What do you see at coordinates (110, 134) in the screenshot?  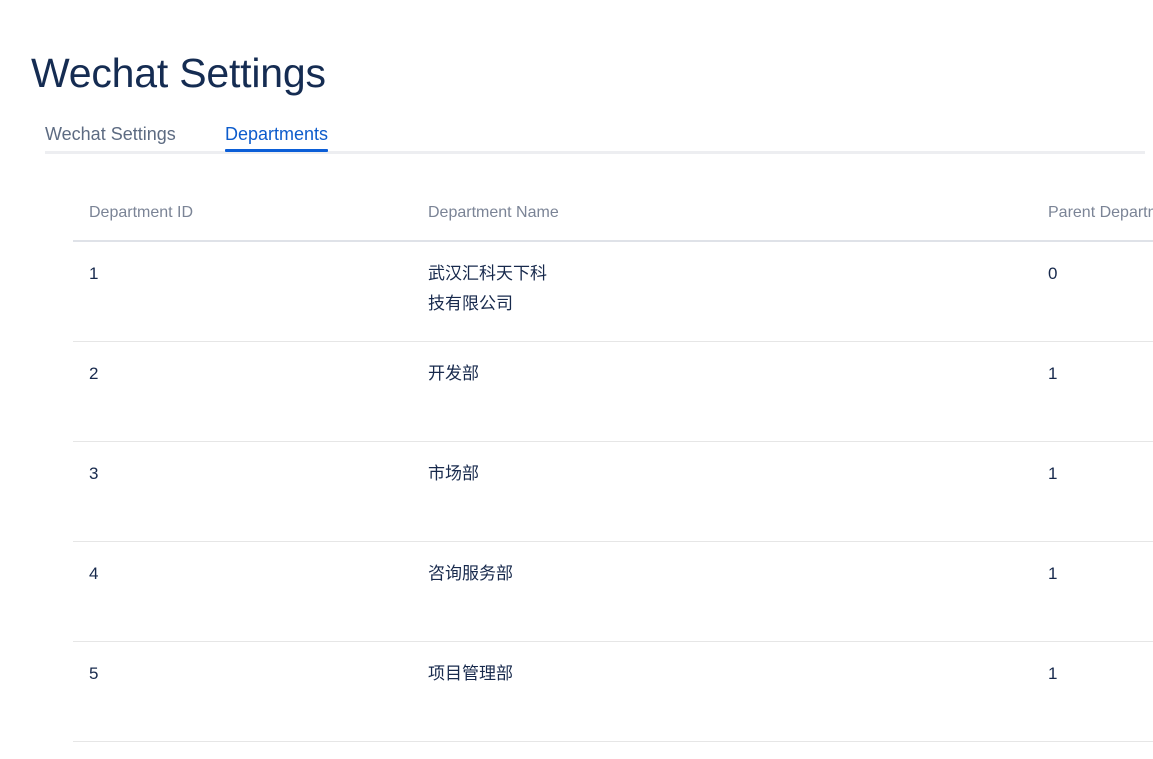 I see `tab-wechat-settings: Wechat Settings` at bounding box center [110, 134].